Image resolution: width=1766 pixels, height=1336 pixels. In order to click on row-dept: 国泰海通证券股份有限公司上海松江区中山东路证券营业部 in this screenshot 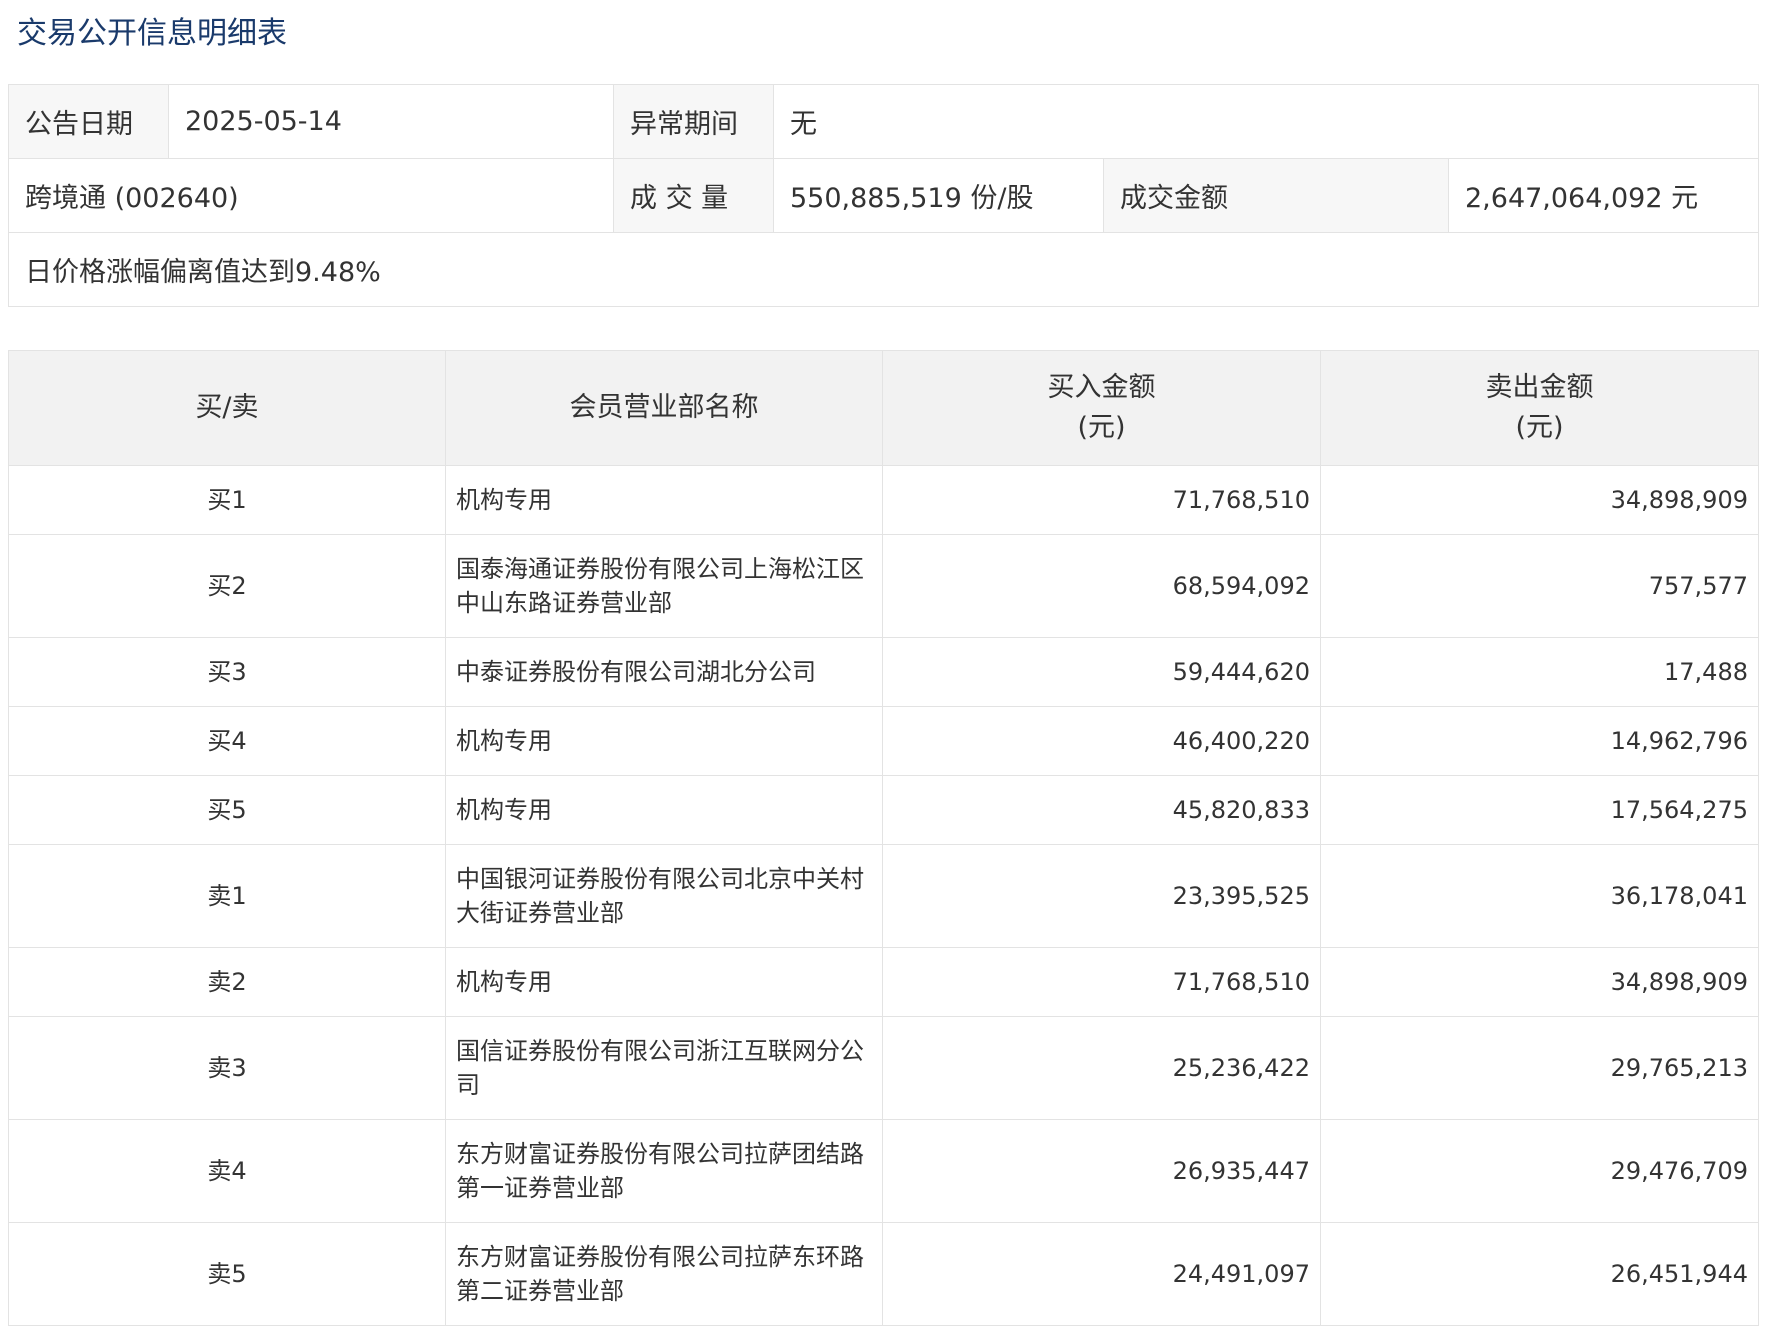, I will do `click(664, 586)`.